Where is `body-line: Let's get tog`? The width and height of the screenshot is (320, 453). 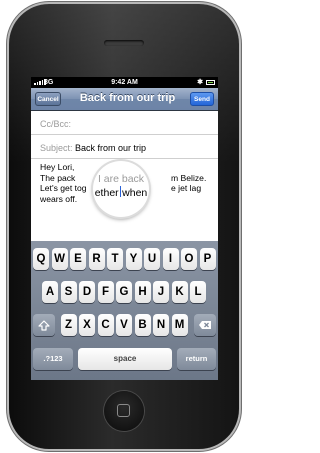 body-line: Let's get tog is located at coordinates (63, 188).